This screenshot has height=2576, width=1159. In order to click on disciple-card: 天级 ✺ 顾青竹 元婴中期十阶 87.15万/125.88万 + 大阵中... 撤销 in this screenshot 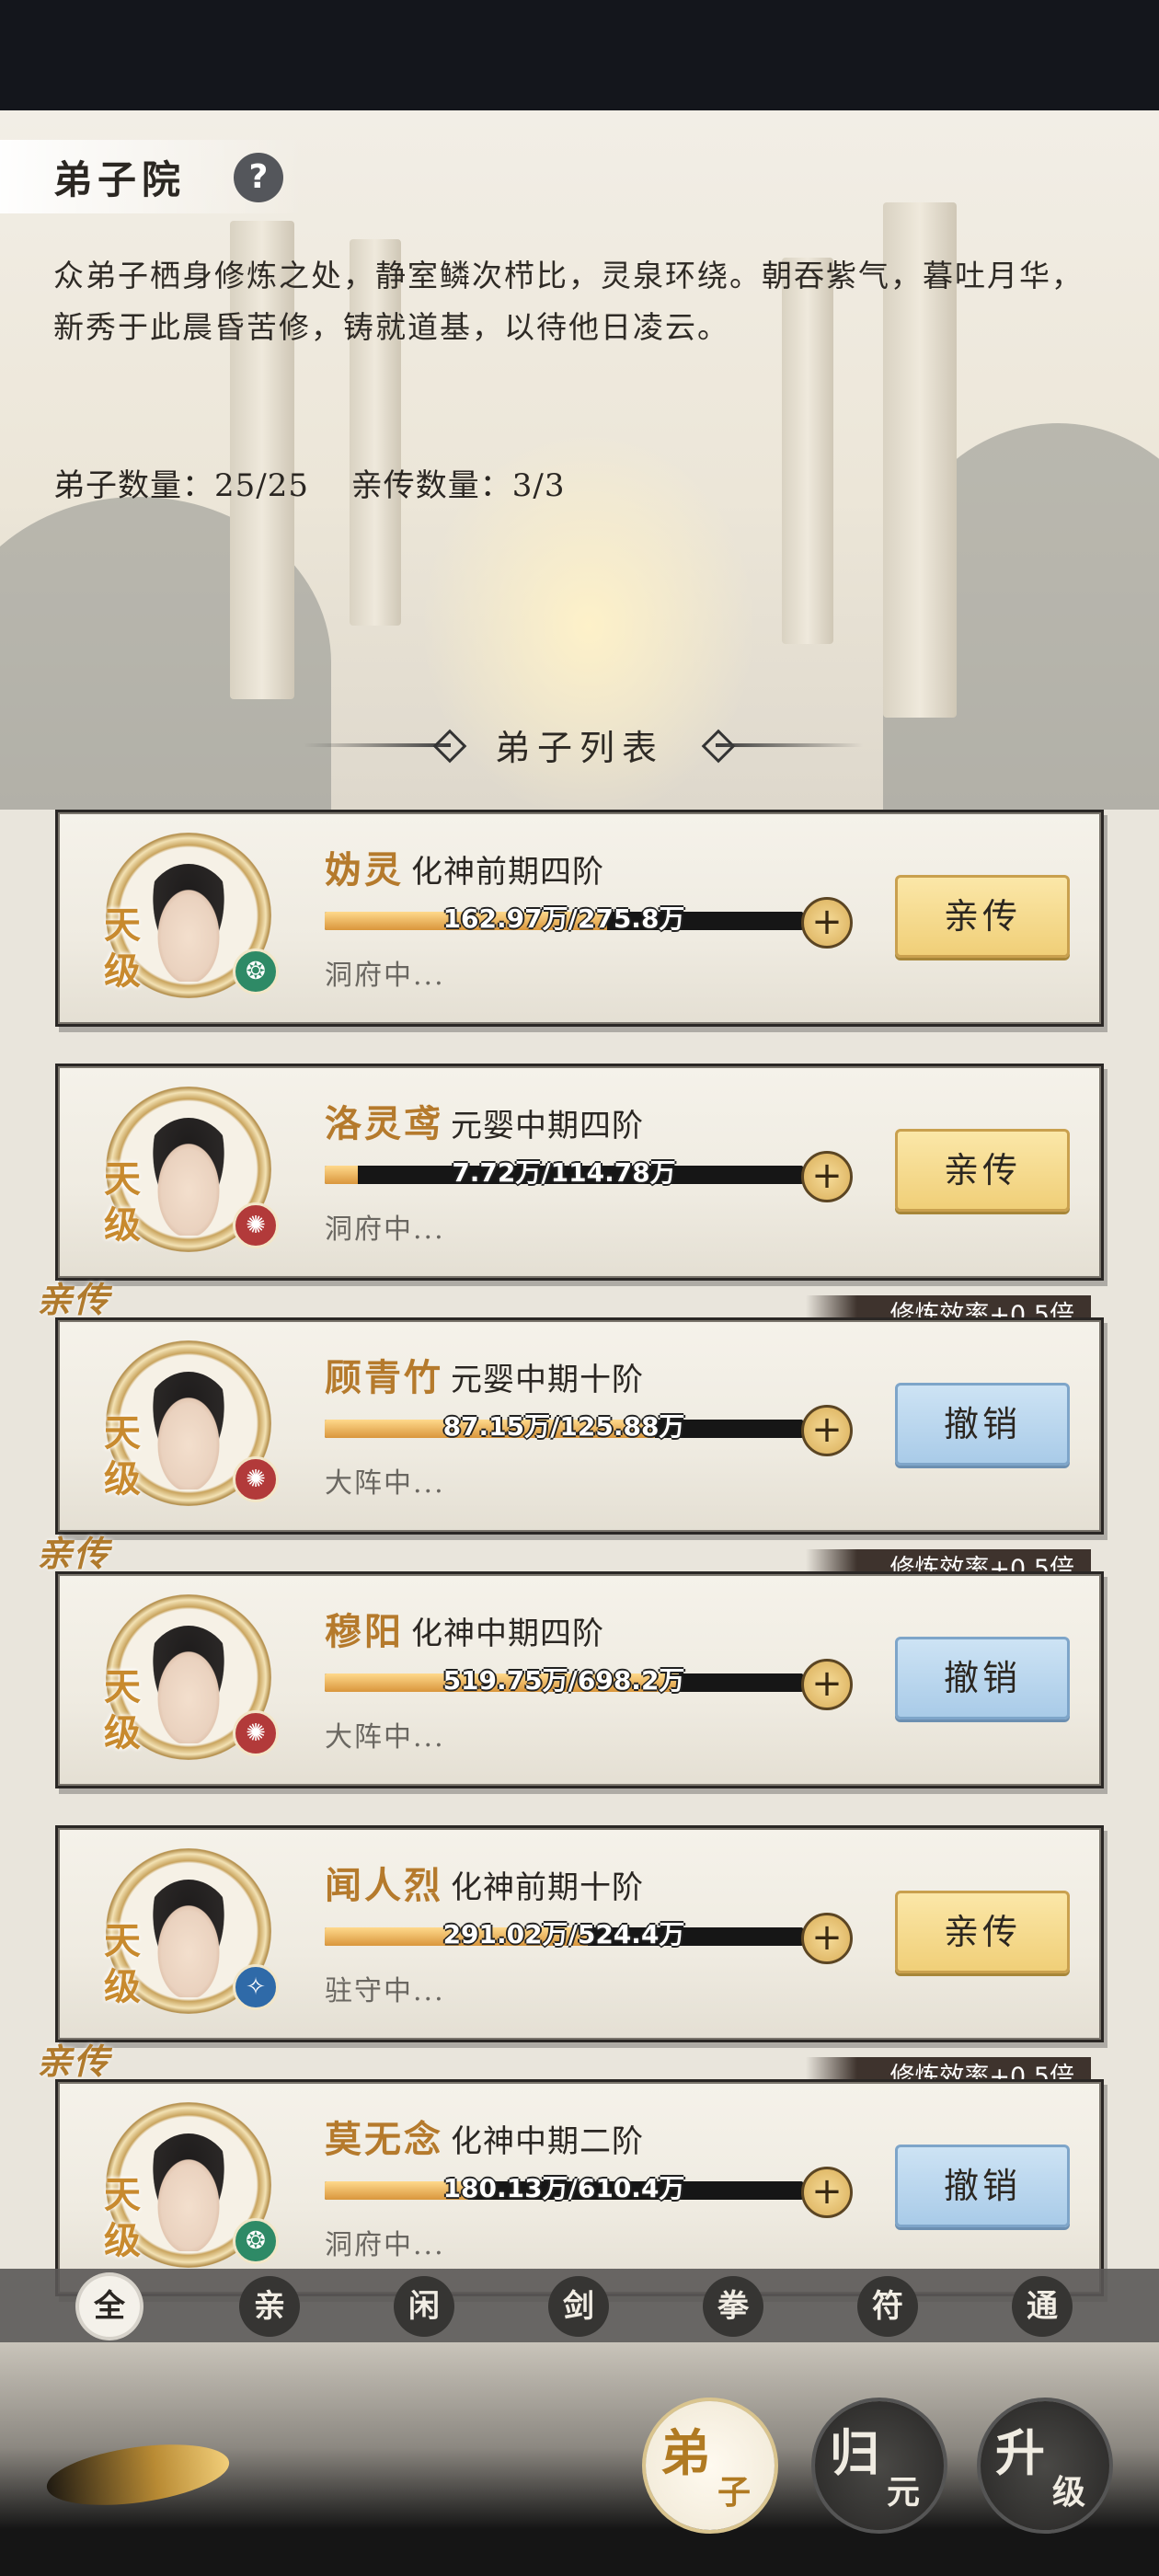, I will do `click(579, 1426)`.